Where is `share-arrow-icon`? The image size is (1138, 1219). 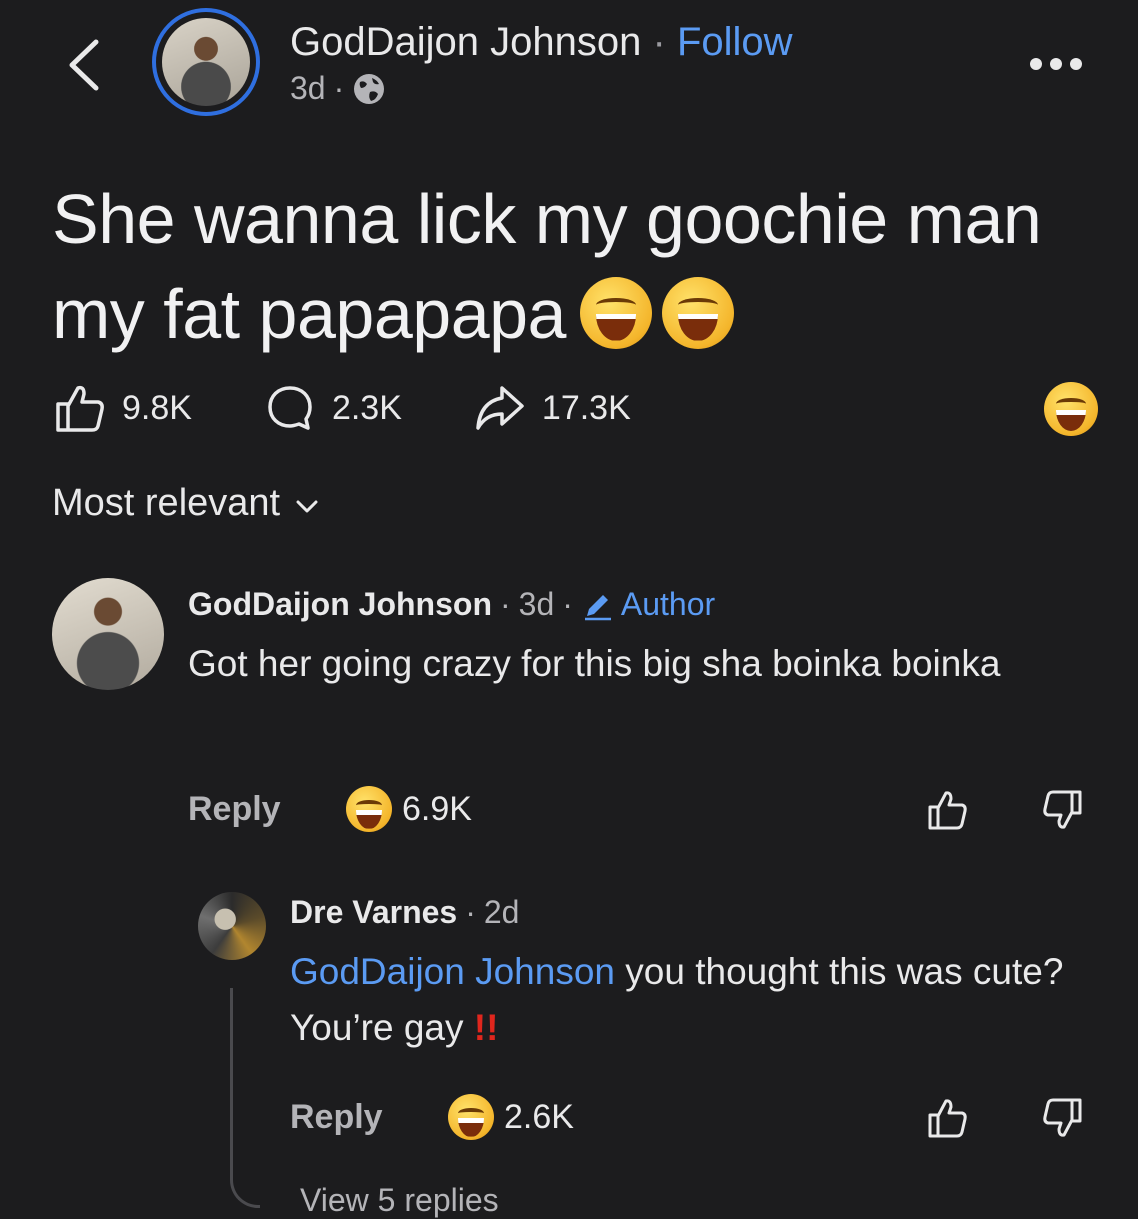 share-arrow-icon is located at coordinates (500, 408).